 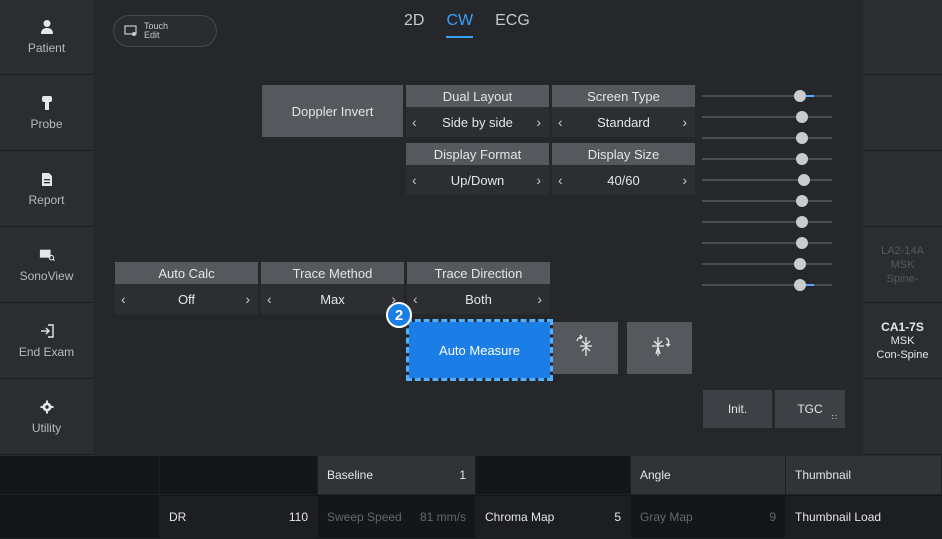 I want to click on probe-slot-ca1-7s: CA1-7S MSK Con-Spine, so click(x=902, y=341).